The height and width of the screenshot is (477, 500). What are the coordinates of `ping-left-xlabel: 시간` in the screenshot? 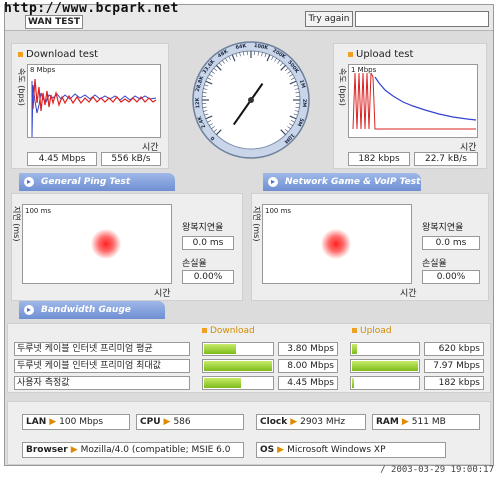 It's located at (162, 294).